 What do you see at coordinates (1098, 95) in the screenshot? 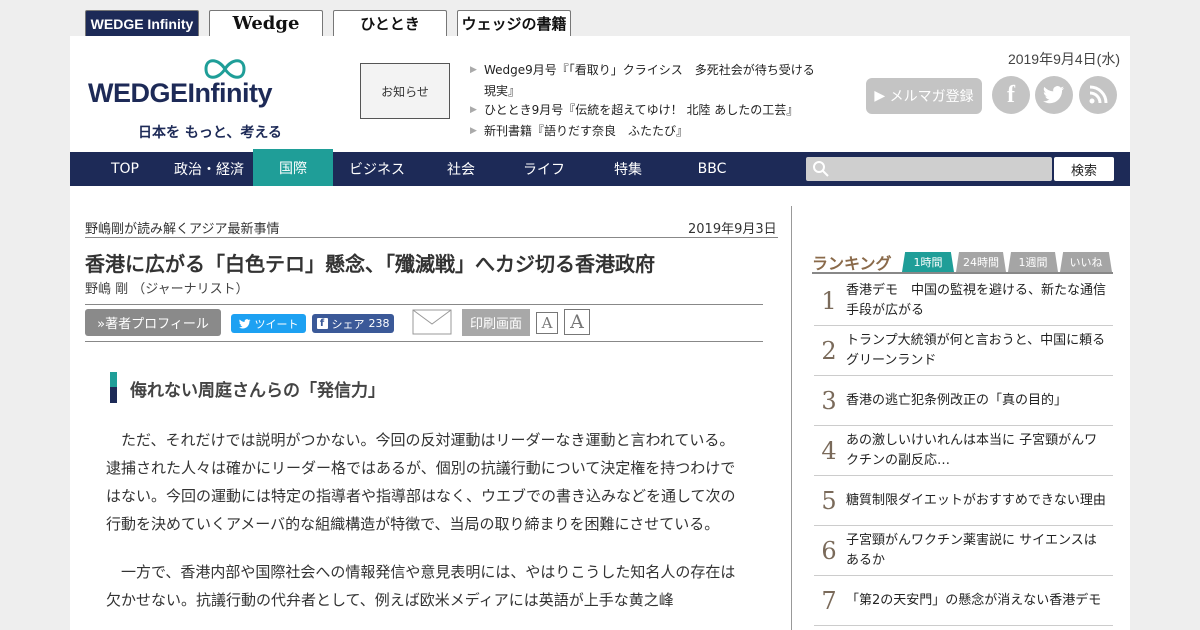
I see `rss-icon` at bounding box center [1098, 95].